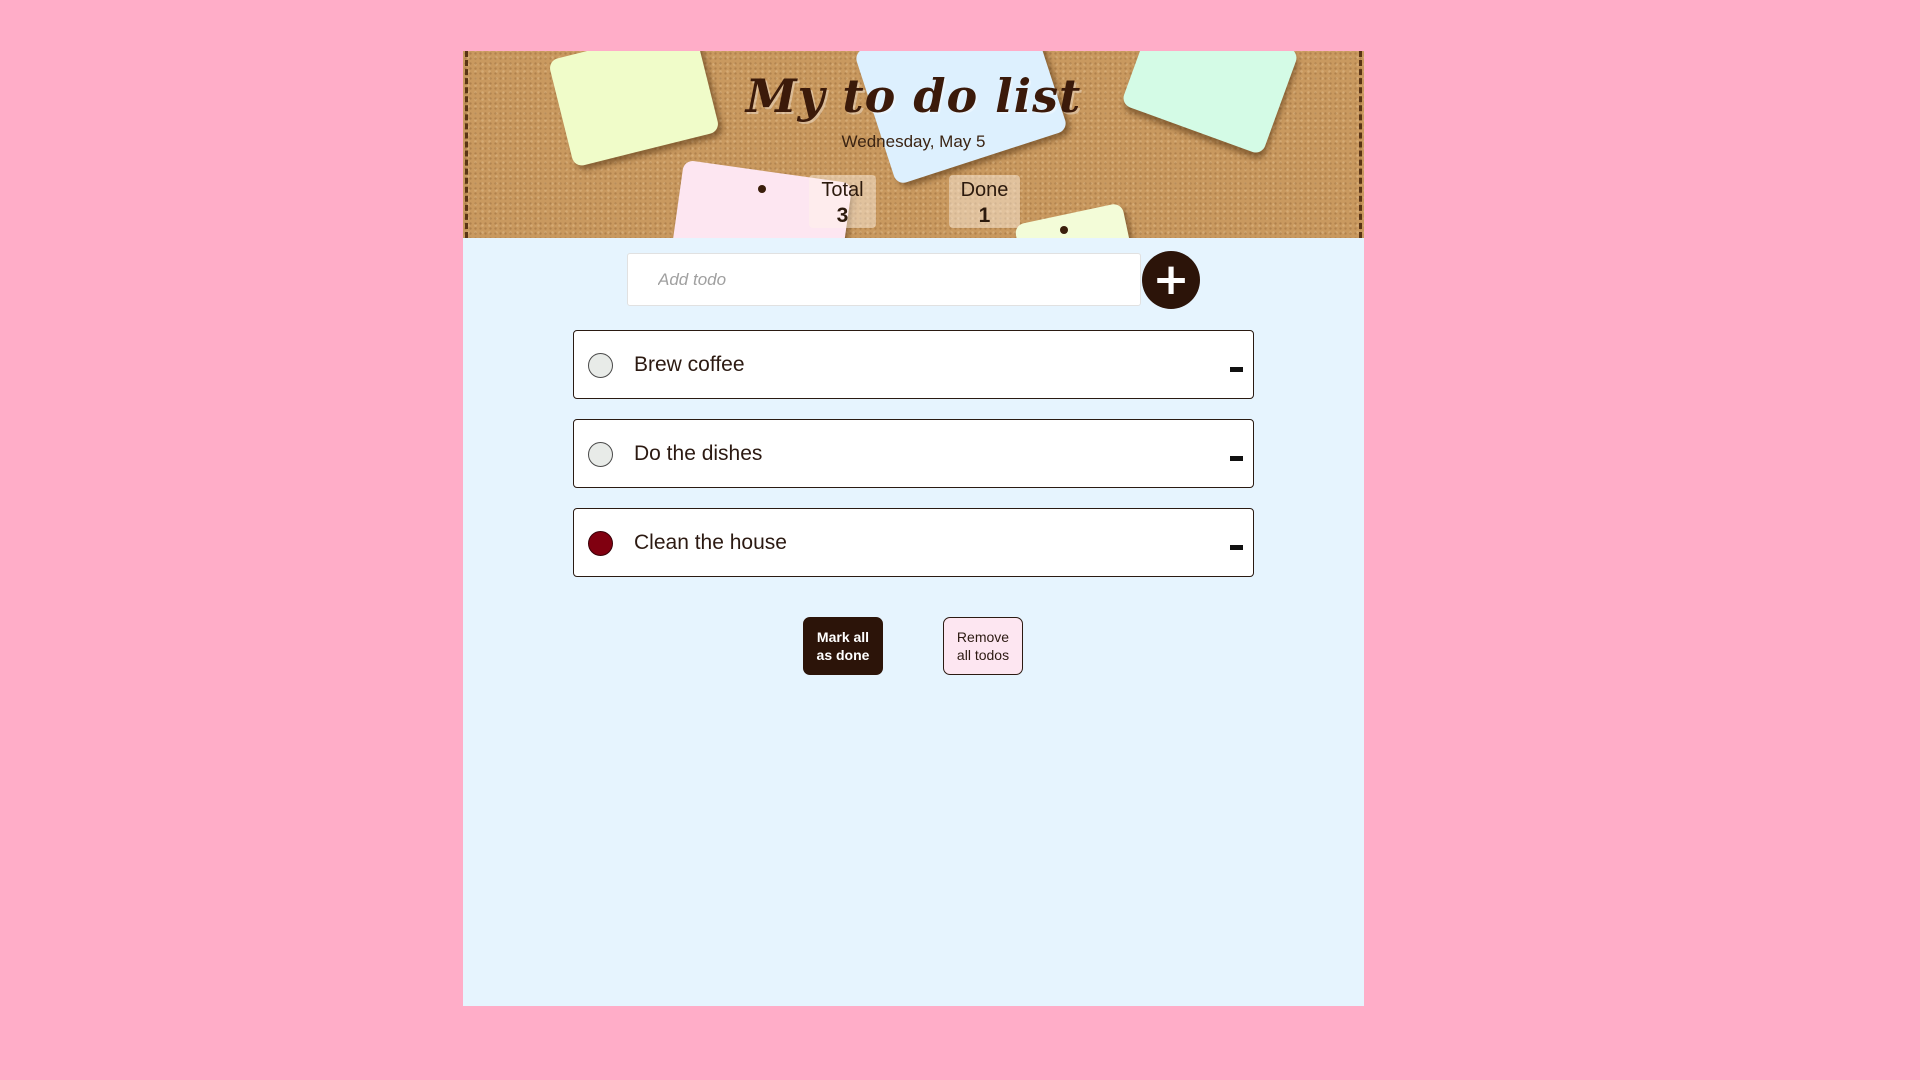 The width and height of the screenshot is (1920, 1080). Describe the element at coordinates (913, 542) in the screenshot. I see `todo-item: Clean the house` at that location.